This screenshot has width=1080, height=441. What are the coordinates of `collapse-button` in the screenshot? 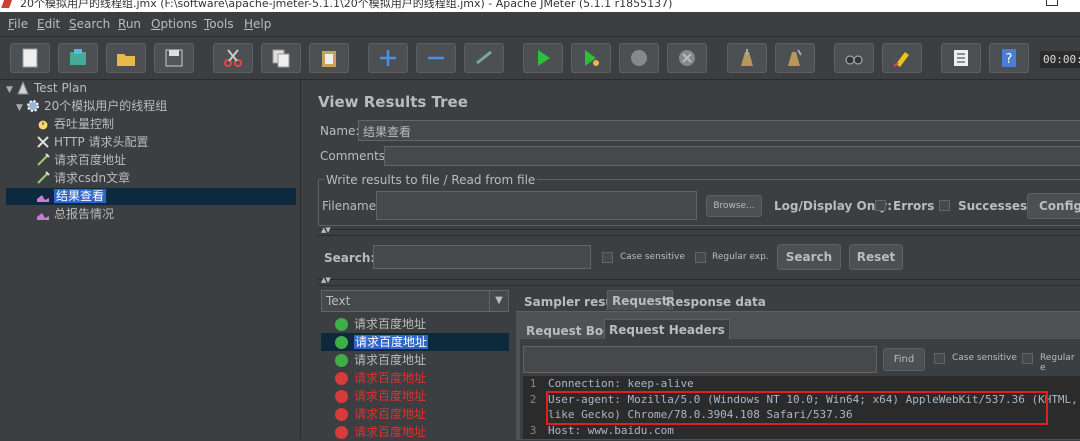 It's located at (436, 58).